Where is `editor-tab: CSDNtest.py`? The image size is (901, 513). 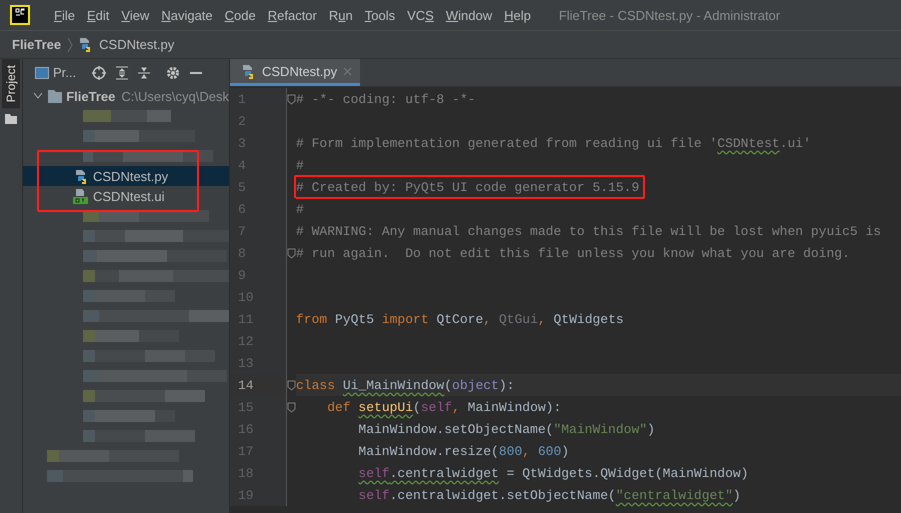
editor-tab: CSDNtest.py is located at coordinates (295, 72).